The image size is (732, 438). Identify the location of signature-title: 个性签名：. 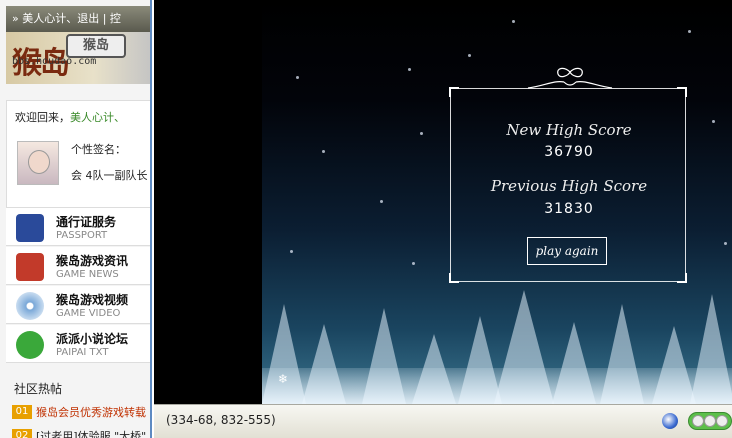
(98, 149).